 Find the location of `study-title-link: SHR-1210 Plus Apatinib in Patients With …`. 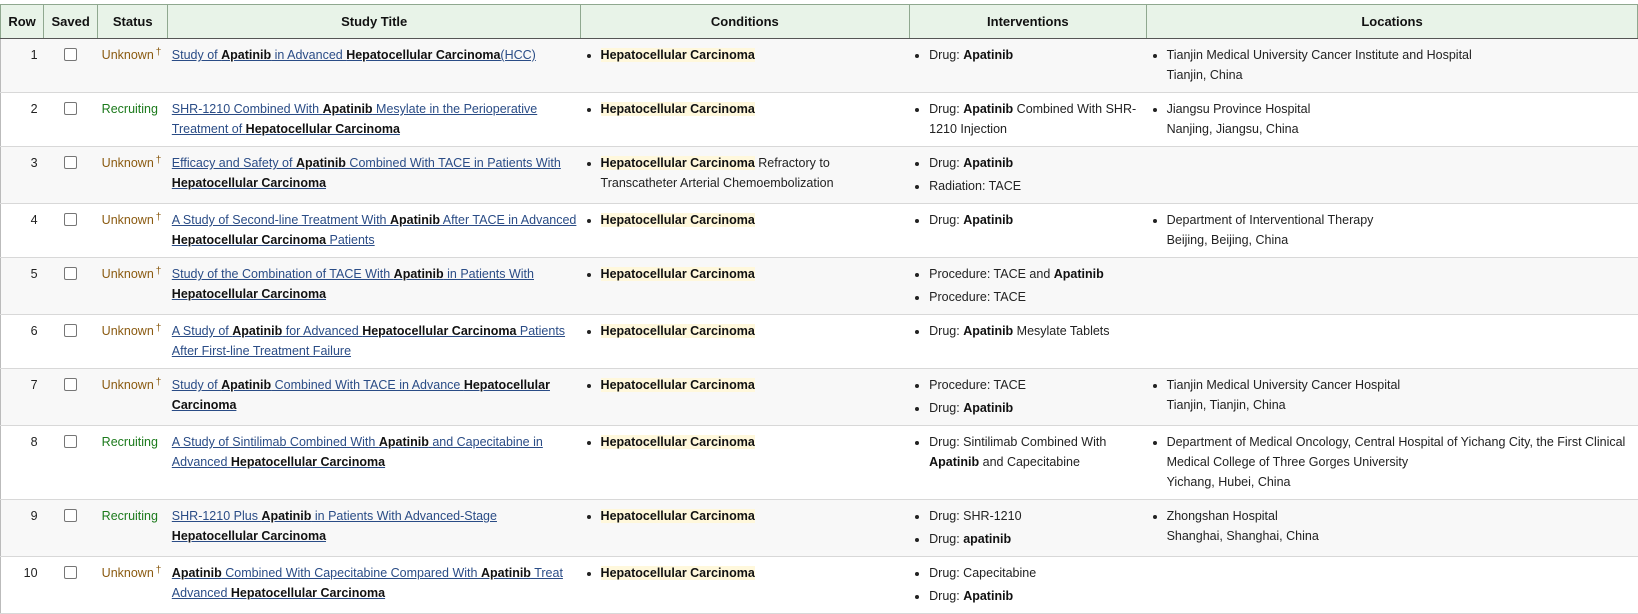

study-title-link: SHR-1210 Plus Apatinib in Patients With … is located at coordinates (334, 526).